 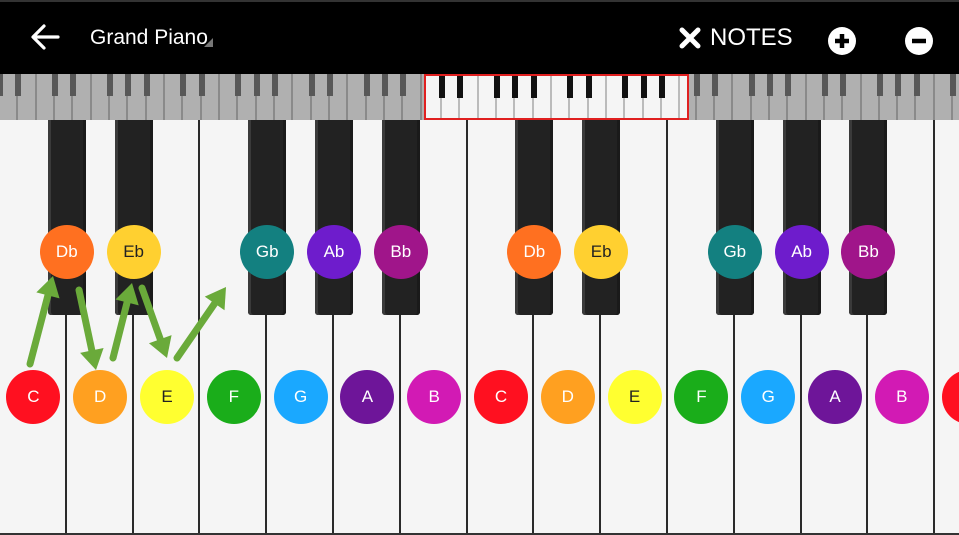 I want to click on notes-toggle-button: NOTES, so click(x=735, y=38).